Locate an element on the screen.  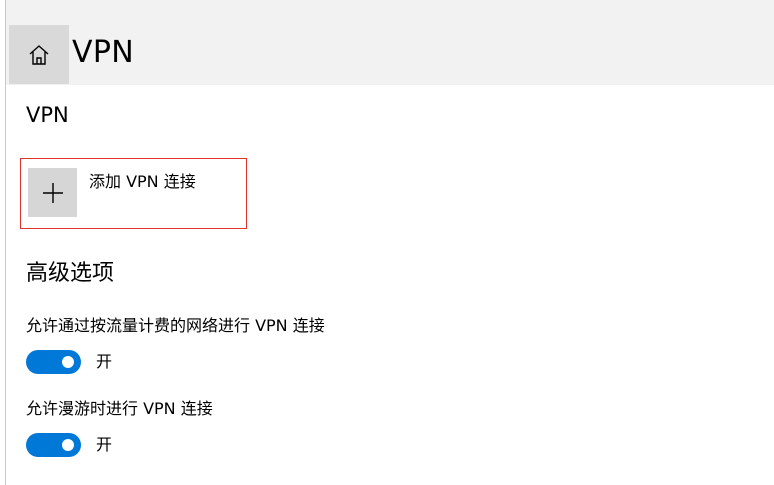
page-title: VPN is located at coordinates (103, 52).